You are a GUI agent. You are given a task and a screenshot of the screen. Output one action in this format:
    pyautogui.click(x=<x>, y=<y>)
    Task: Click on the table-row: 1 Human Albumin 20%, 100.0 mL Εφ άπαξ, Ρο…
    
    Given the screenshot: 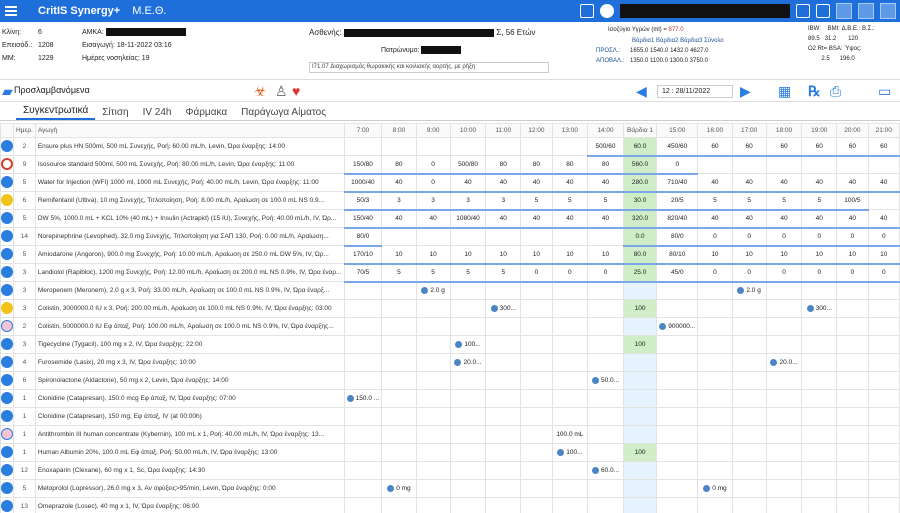 What is the action you would take?
    pyautogui.click(x=450, y=452)
    